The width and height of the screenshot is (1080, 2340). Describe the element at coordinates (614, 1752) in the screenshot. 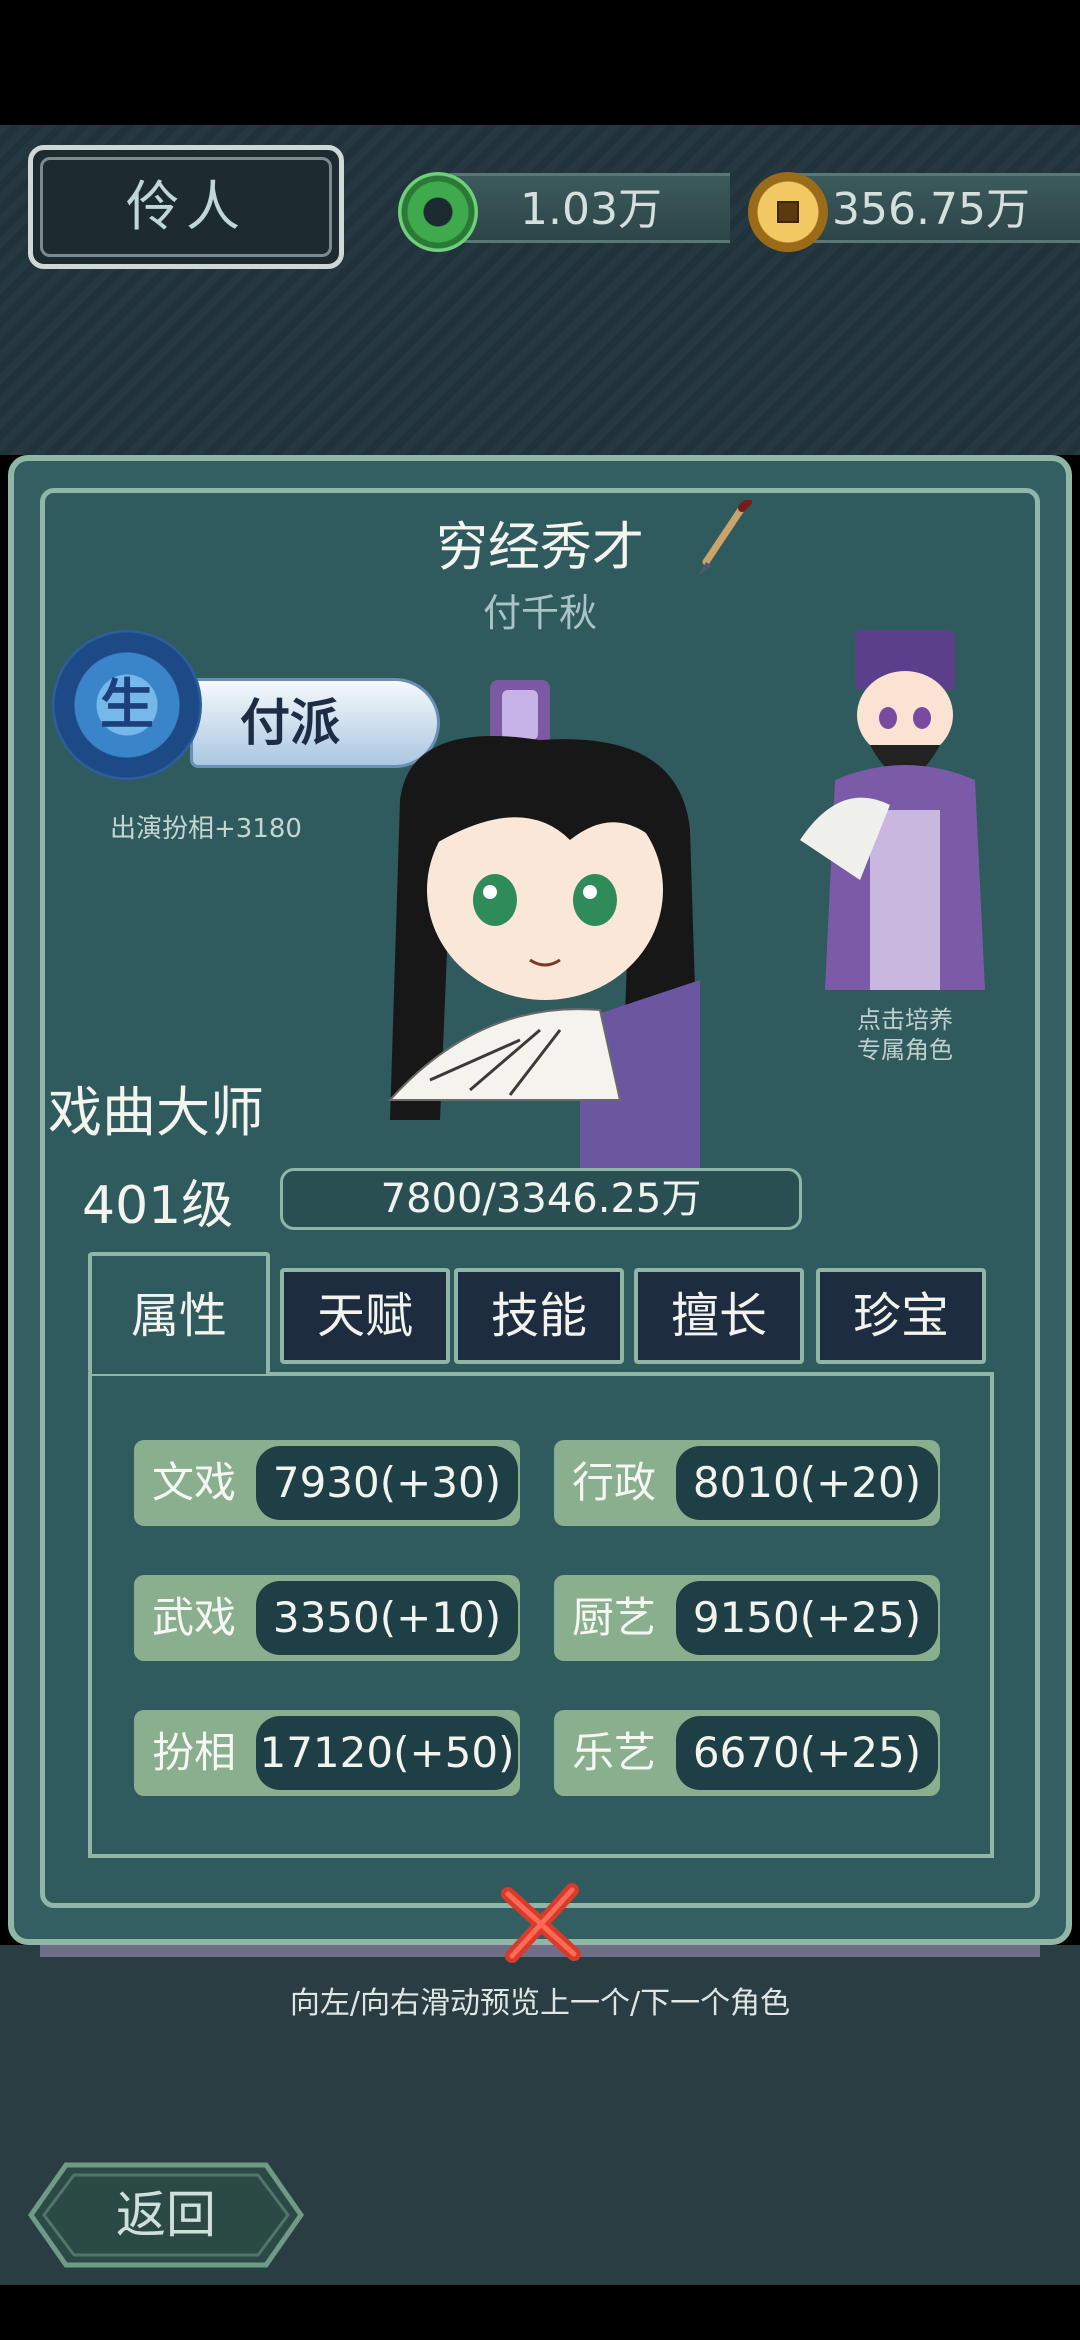

I see `stat-label: 乐艺` at that location.